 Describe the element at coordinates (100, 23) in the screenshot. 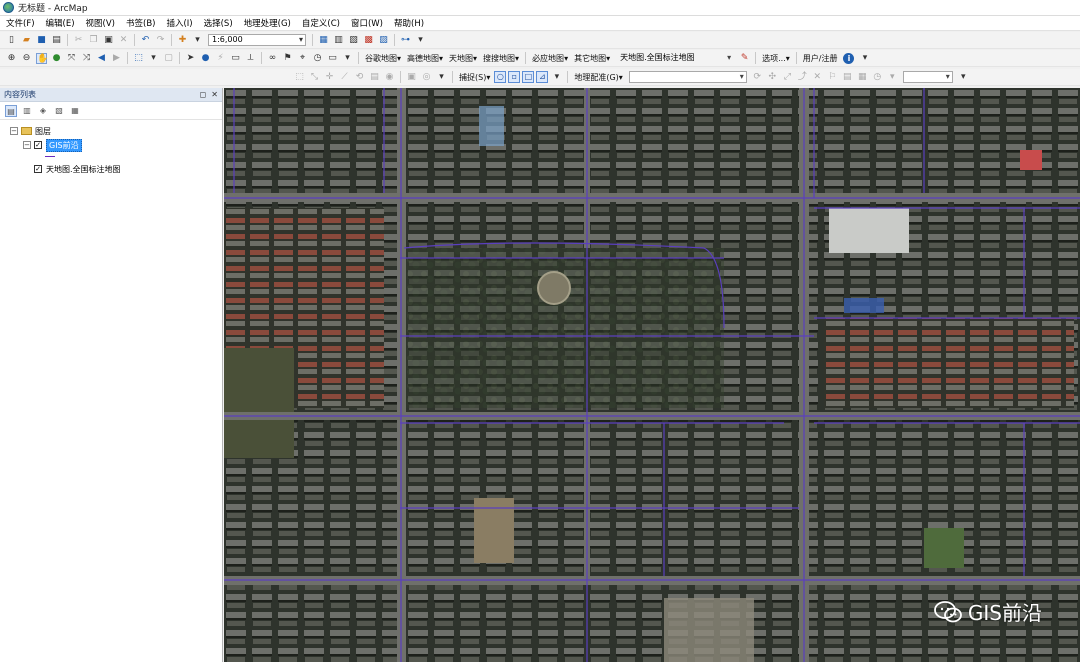

I see `menu-view: 视图(V)` at that location.